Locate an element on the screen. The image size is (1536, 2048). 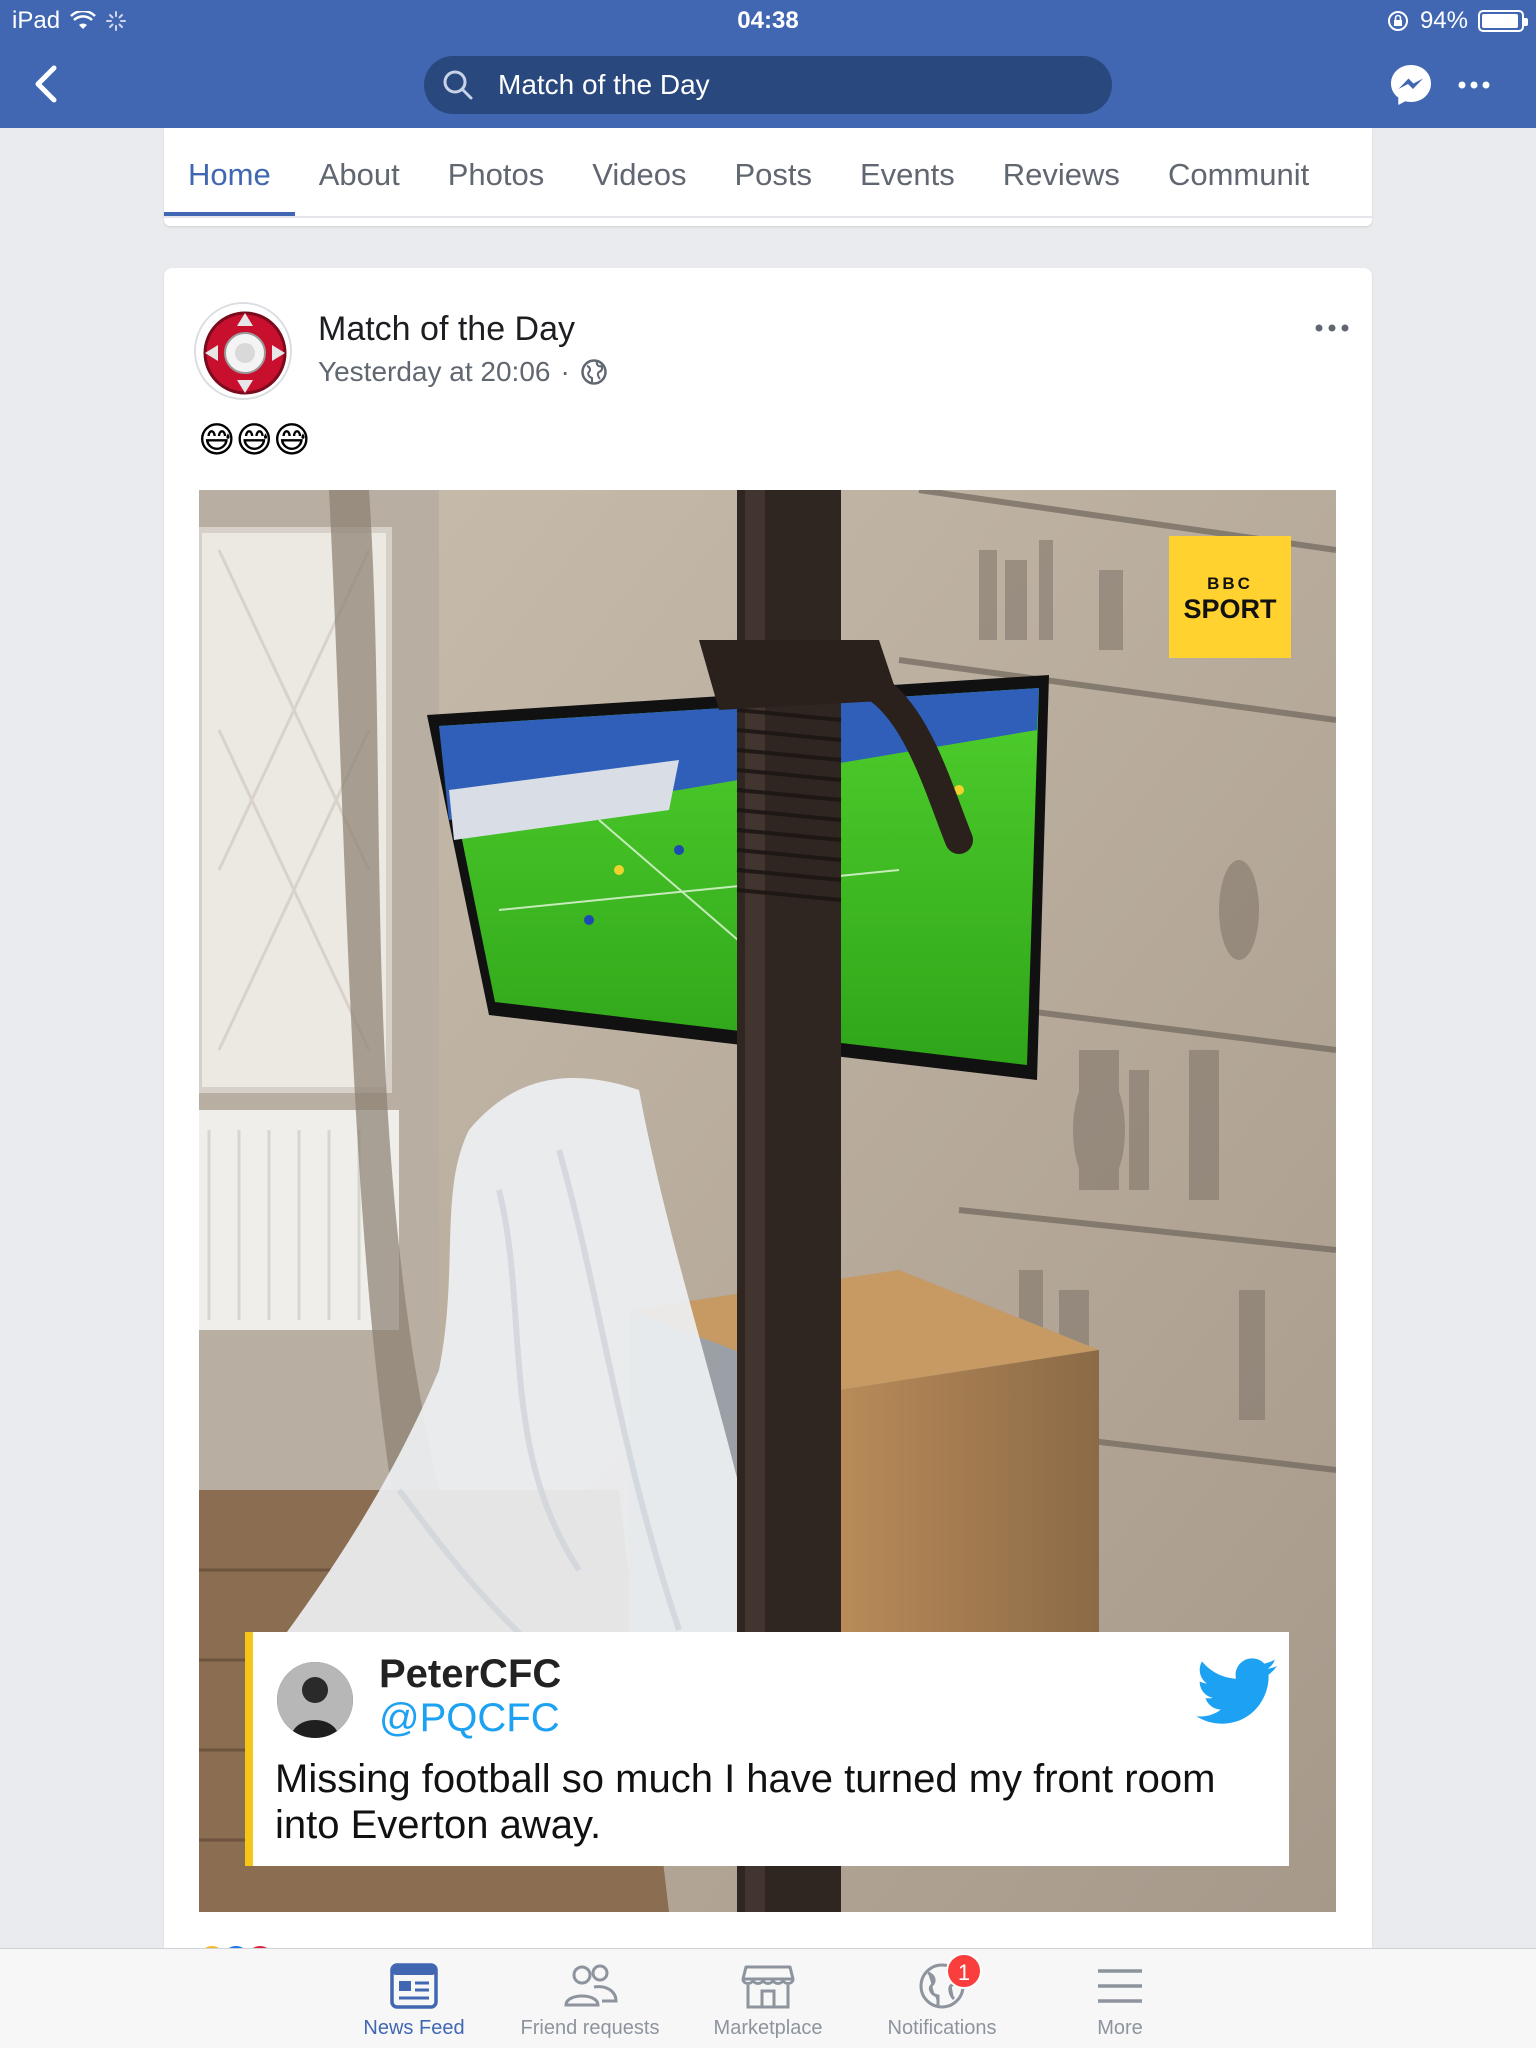
nav-marketplace: Marketplace is located at coordinates (768, 2000).